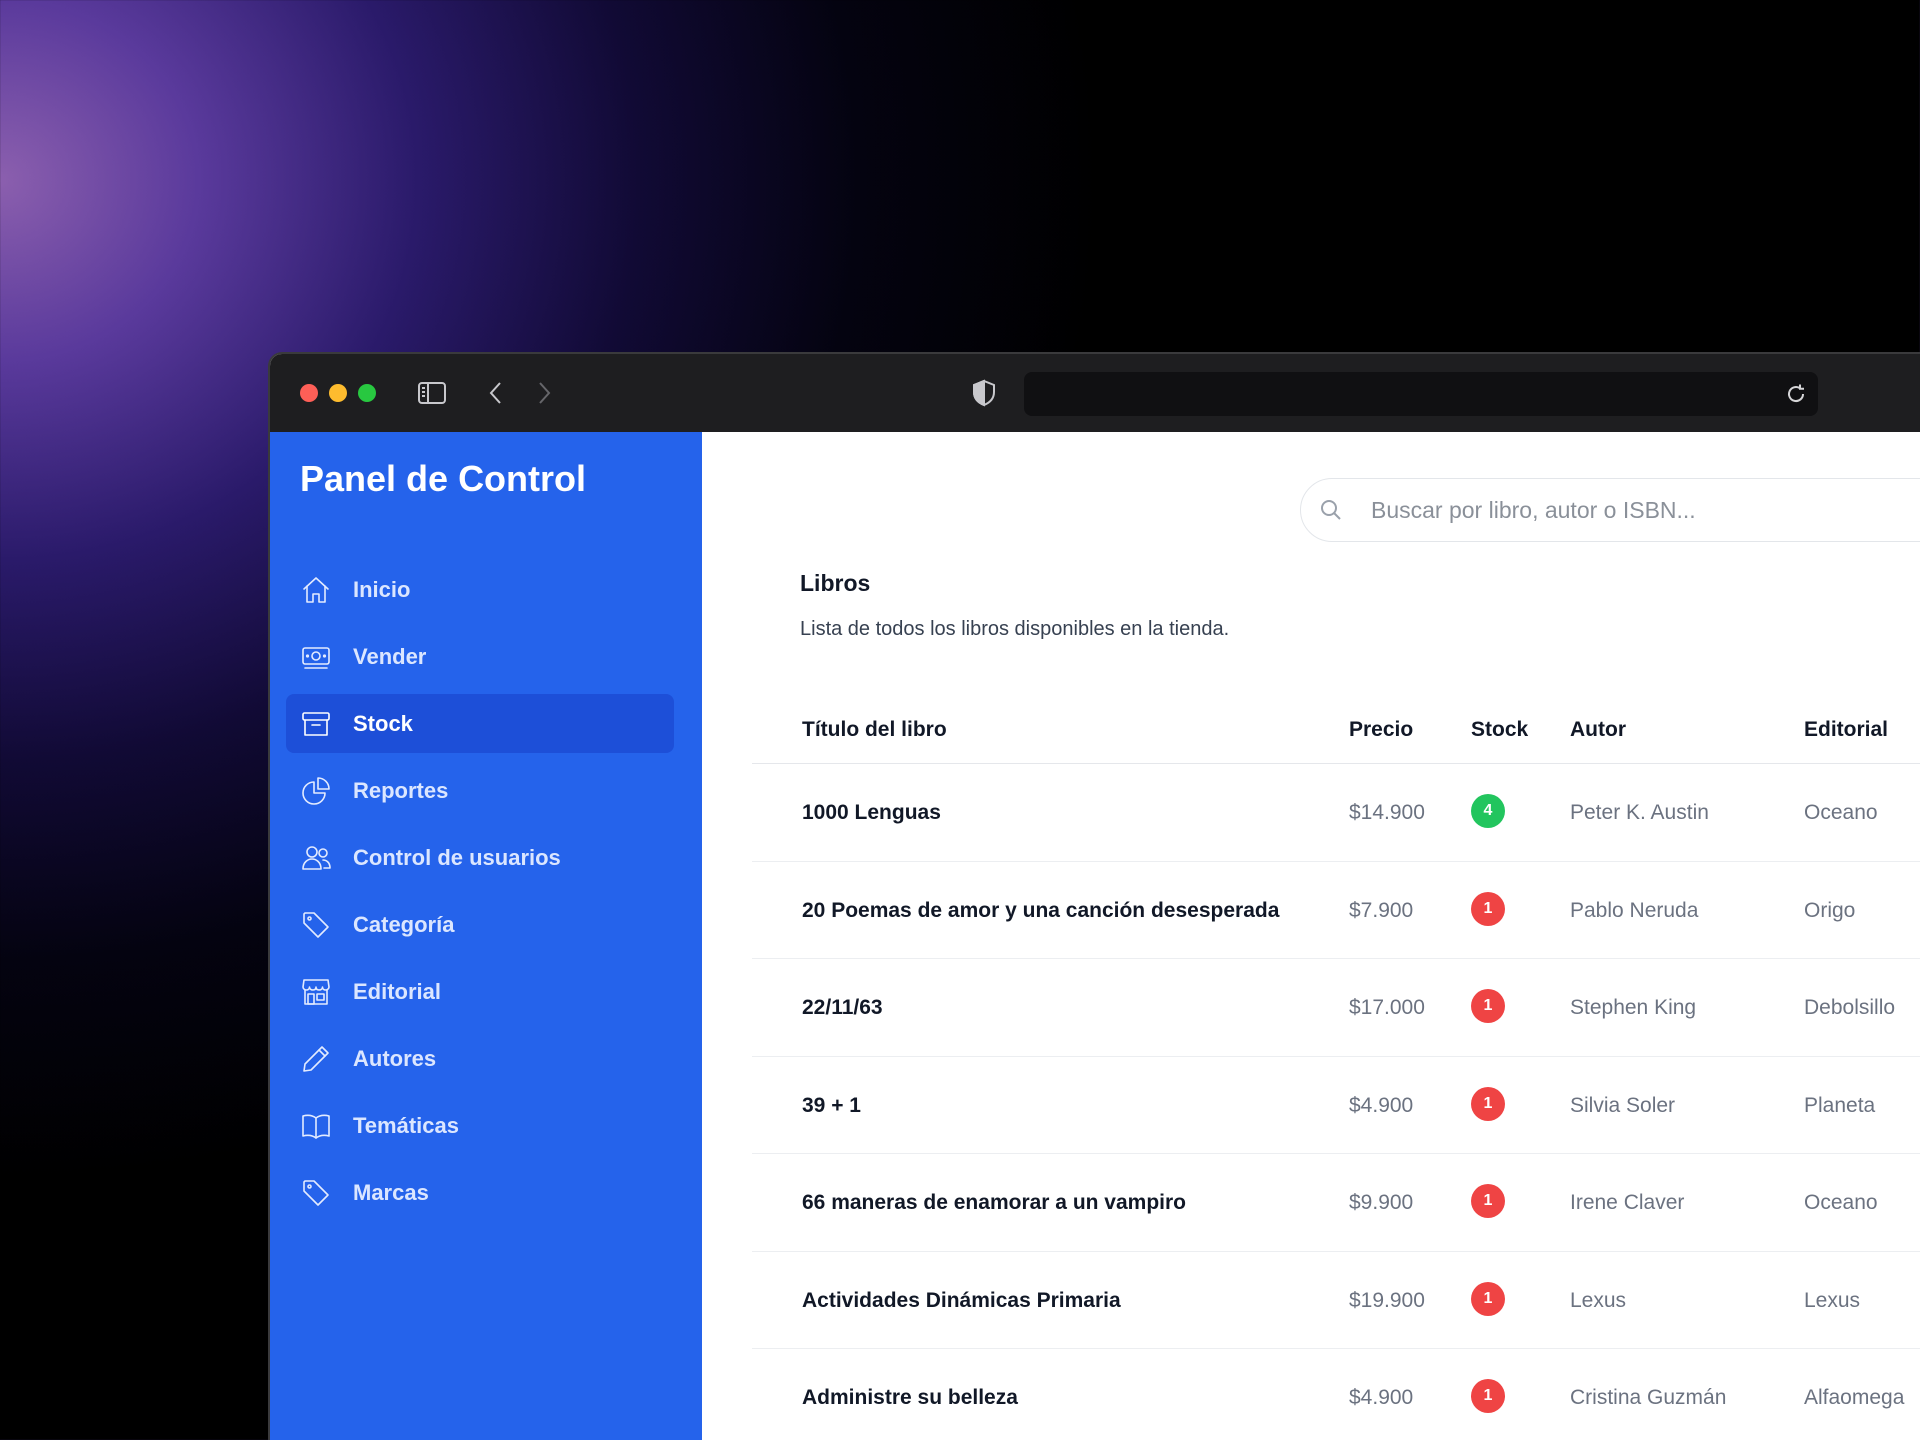 The image size is (1920, 1440). Describe the element at coordinates (316, 724) in the screenshot. I see `archive-box-icon` at that location.